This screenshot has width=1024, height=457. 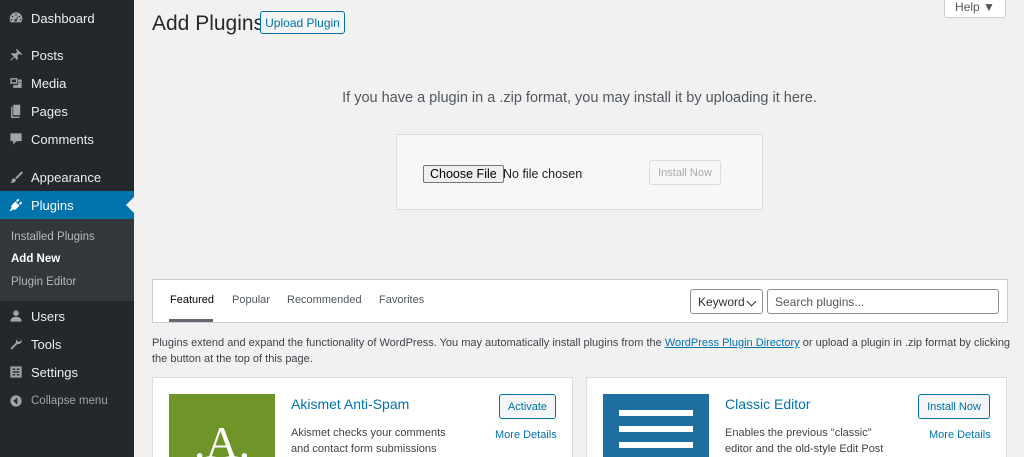 I want to click on akismet-letter-icon: .A., so click(x=222, y=437).